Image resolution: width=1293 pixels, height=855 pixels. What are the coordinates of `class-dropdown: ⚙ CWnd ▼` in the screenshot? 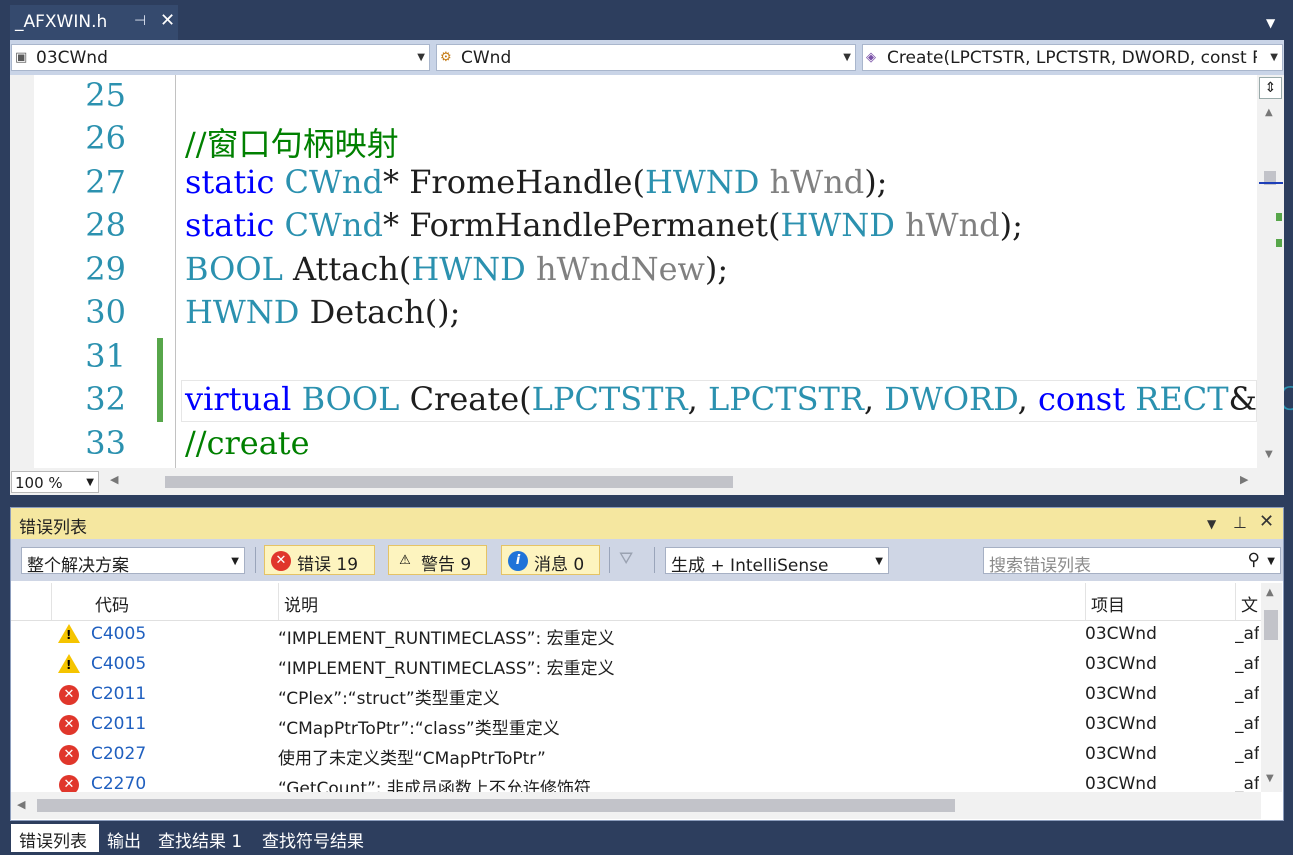 It's located at (646, 57).